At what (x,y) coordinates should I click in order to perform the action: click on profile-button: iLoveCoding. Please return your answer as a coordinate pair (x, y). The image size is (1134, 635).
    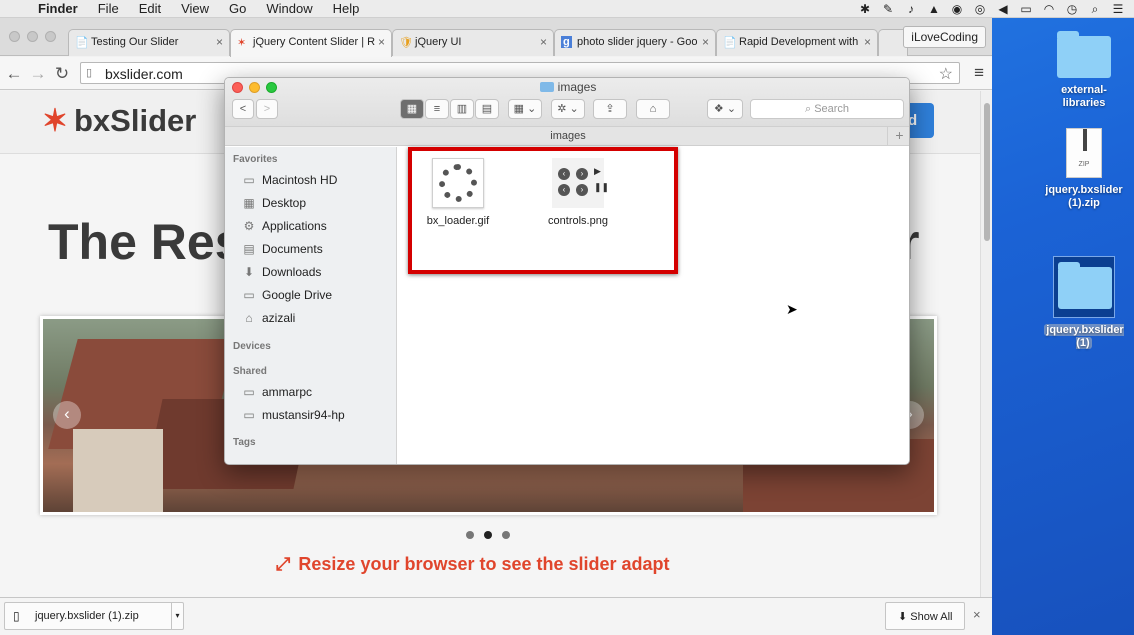
    Looking at the image, I should click on (944, 37).